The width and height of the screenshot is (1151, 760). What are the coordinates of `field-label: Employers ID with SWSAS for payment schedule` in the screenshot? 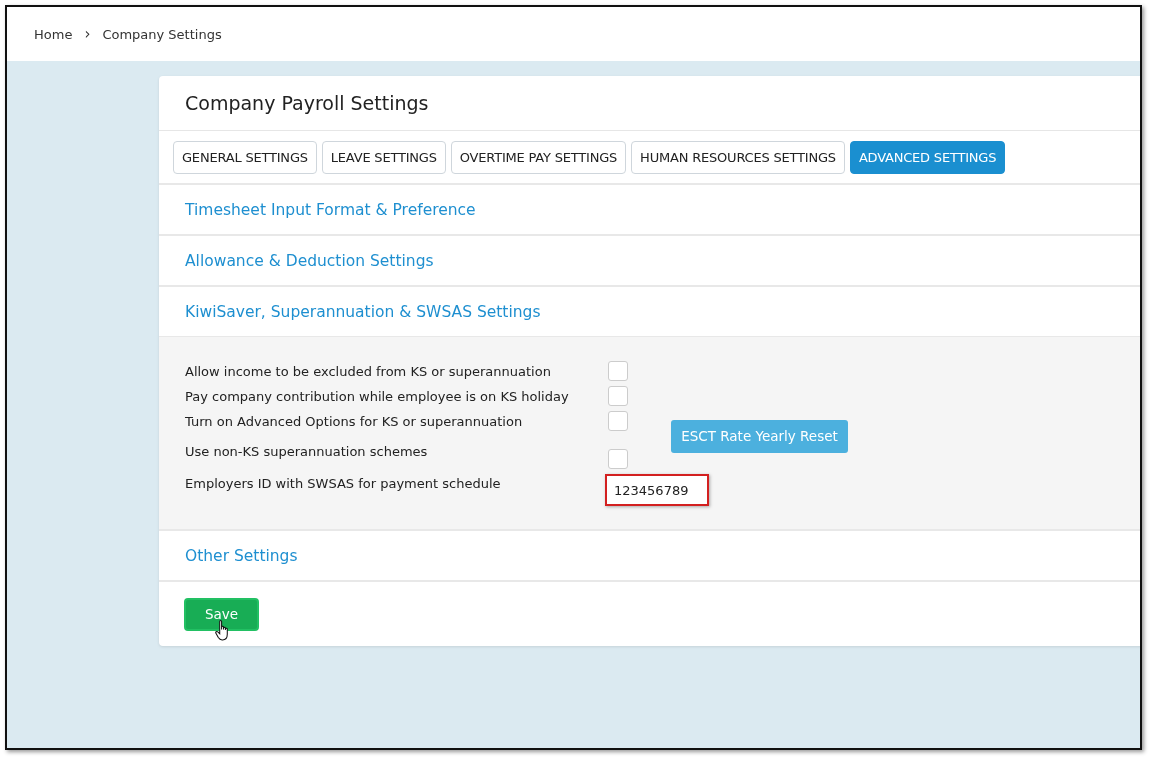 It's located at (343, 483).